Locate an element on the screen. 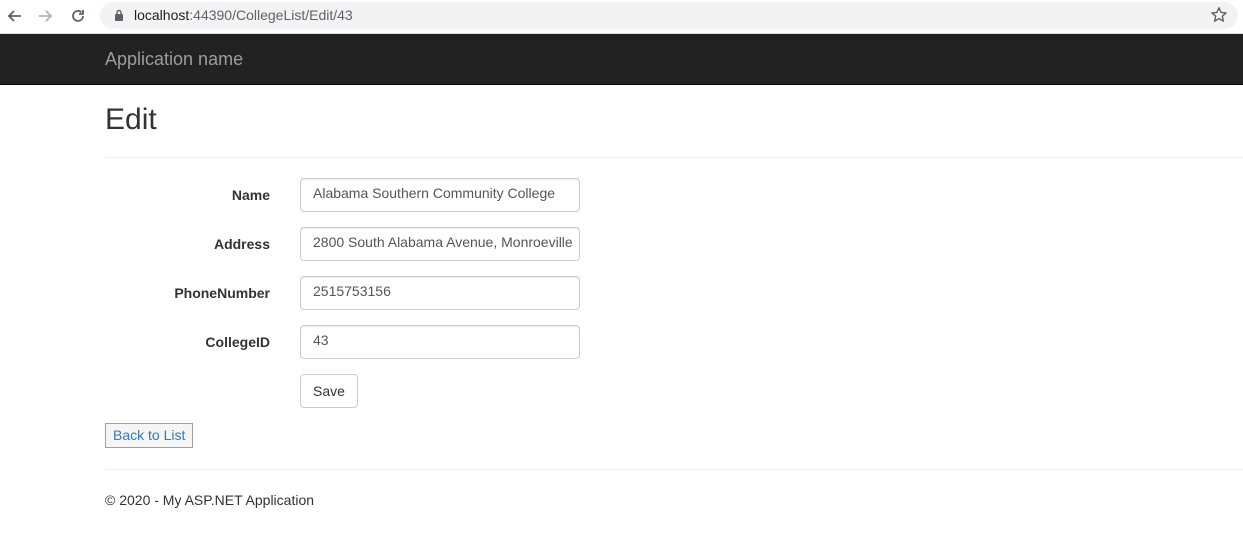  navbar: Application name is located at coordinates (621, 59).